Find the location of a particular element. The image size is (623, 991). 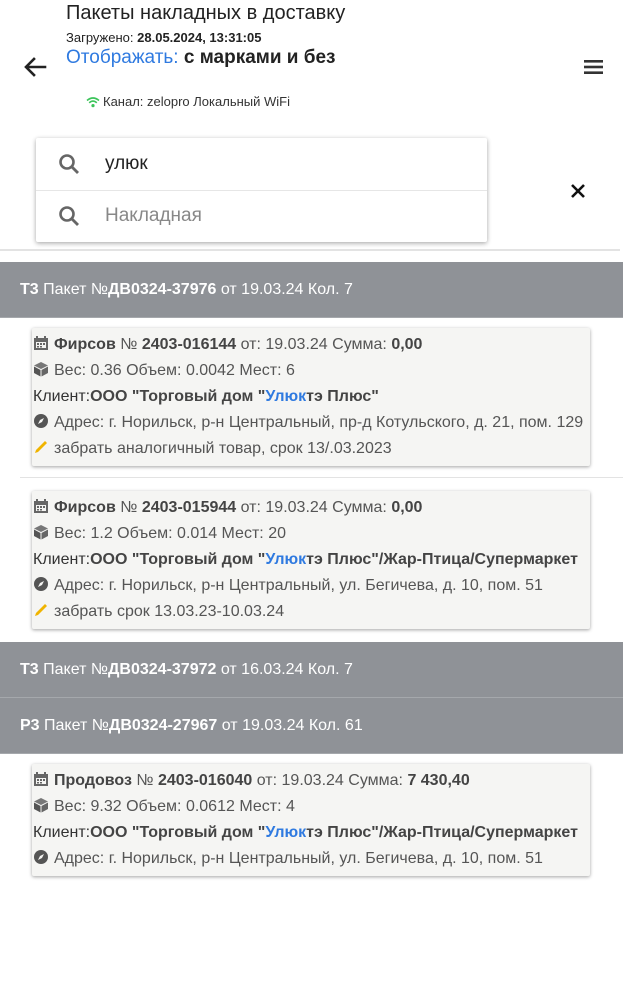

loaded-timestamp: Загружено: 28.05.2024, 13:31:05 is located at coordinates (163, 37).